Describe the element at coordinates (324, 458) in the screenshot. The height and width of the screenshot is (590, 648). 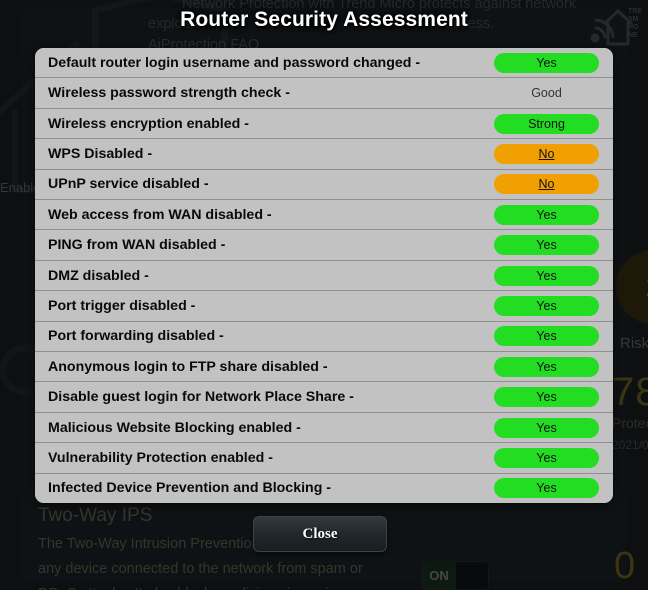
I see `assessment-row: Vulnerability Protection enabled - Yes` at that location.